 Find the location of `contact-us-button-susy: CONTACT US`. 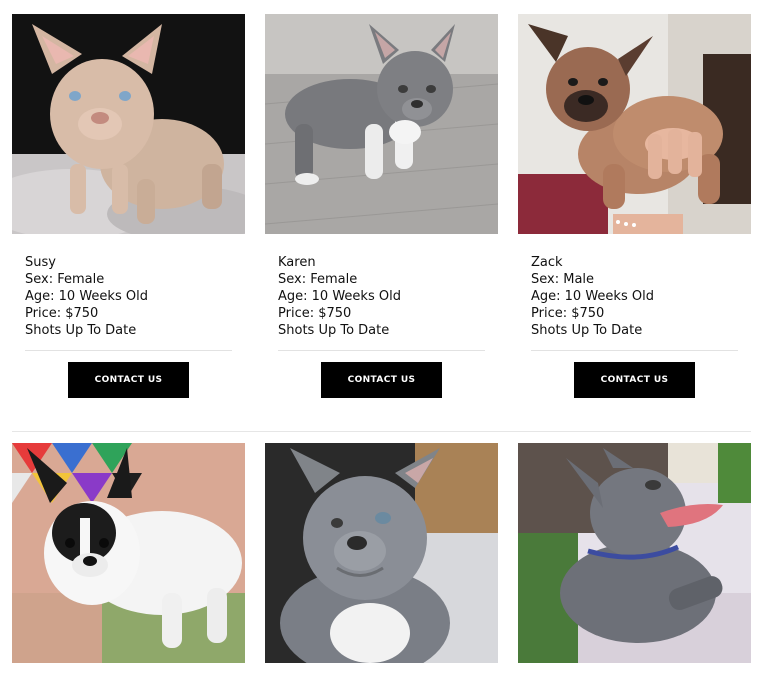

contact-us-button-susy: CONTACT US is located at coordinates (128, 380).